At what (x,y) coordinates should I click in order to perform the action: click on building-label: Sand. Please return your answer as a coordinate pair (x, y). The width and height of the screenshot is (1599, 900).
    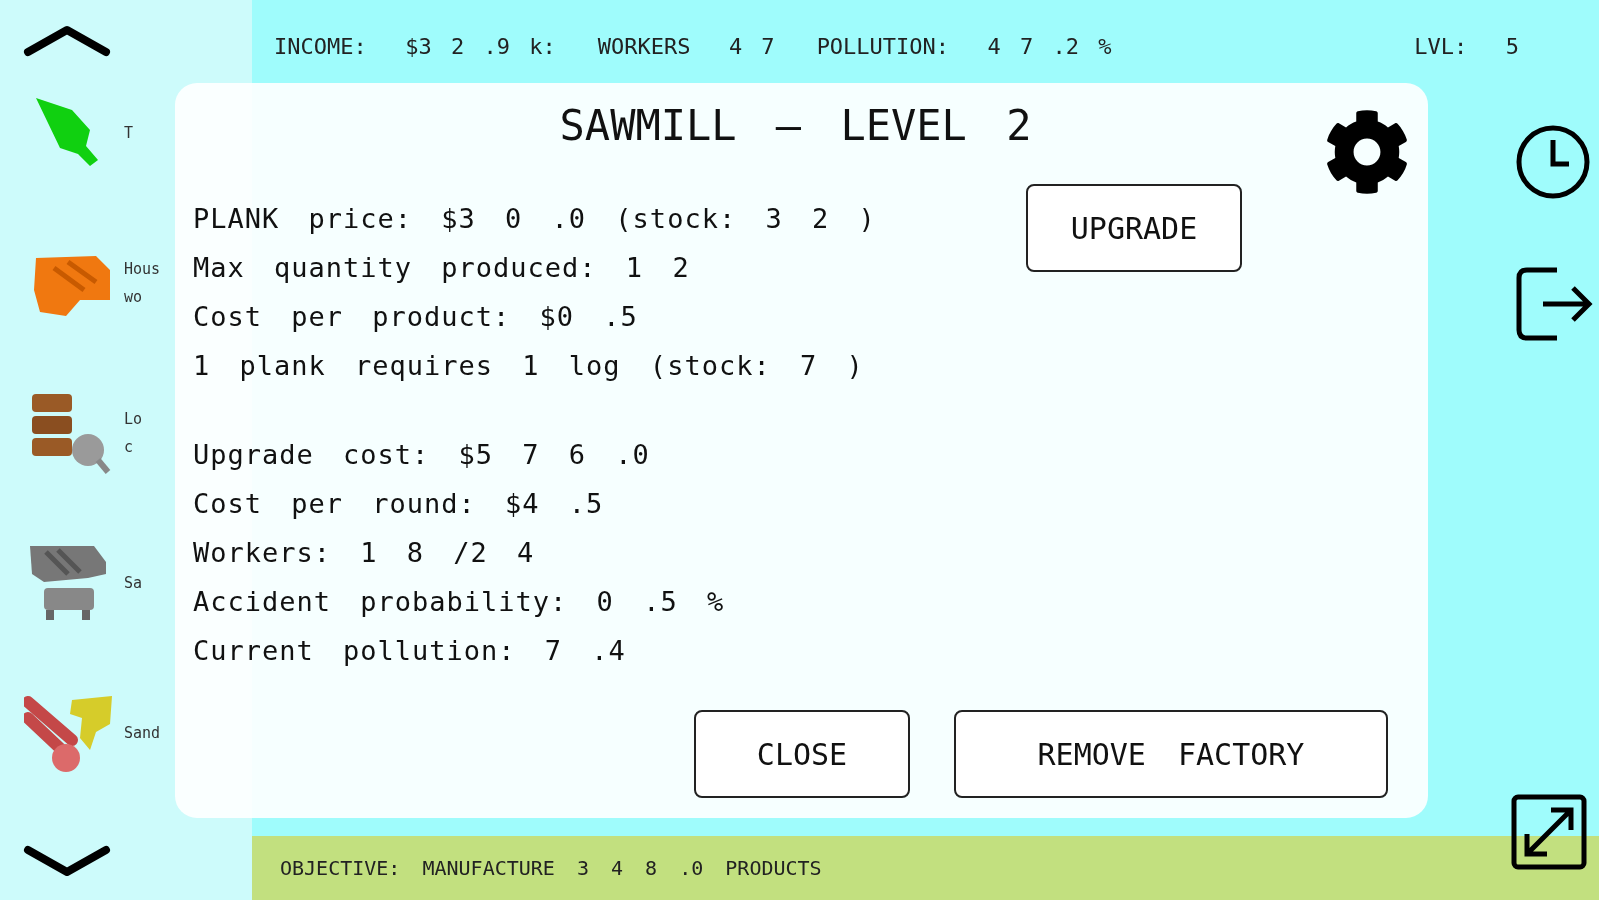
    Looking at the image, I should click on (142, 733).